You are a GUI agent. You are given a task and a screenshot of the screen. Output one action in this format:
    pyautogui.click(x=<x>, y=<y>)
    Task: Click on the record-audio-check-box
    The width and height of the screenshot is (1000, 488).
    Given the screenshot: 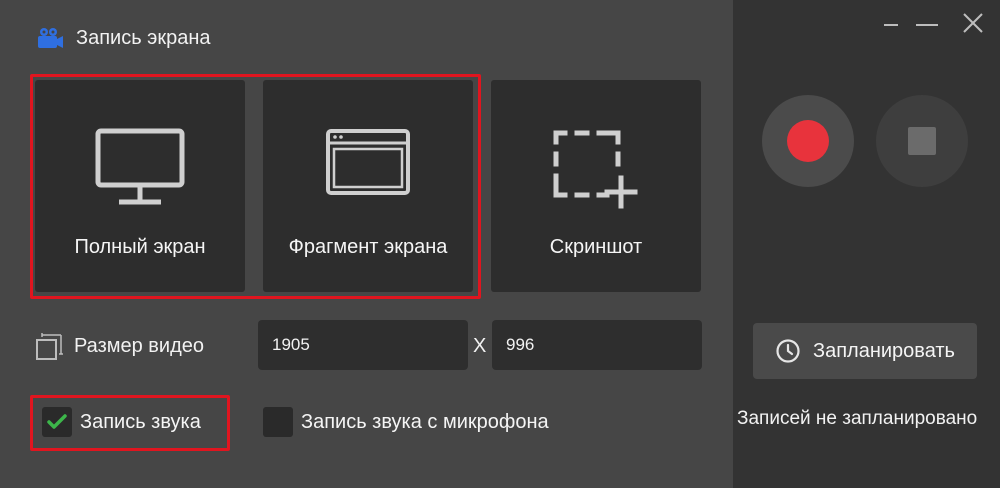 What is the action you would take?
    pyautogui.click(x=57, y=422)
    